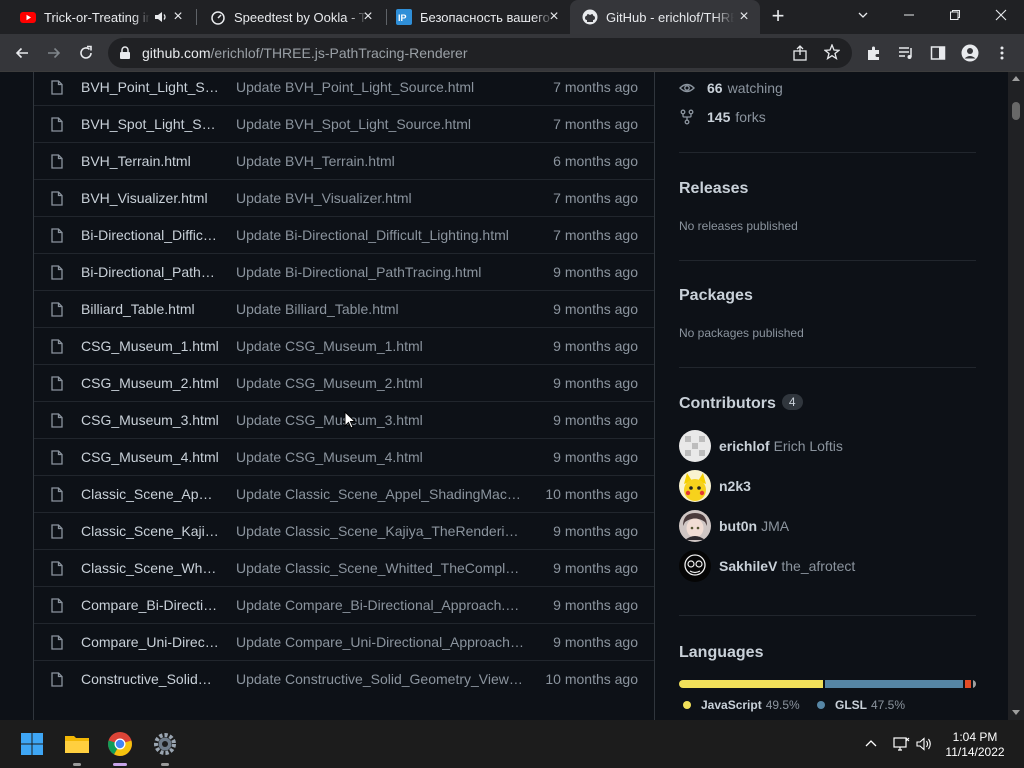  I want to click on file-name-link: CSG_Museum_3.html, so click(150, 420).